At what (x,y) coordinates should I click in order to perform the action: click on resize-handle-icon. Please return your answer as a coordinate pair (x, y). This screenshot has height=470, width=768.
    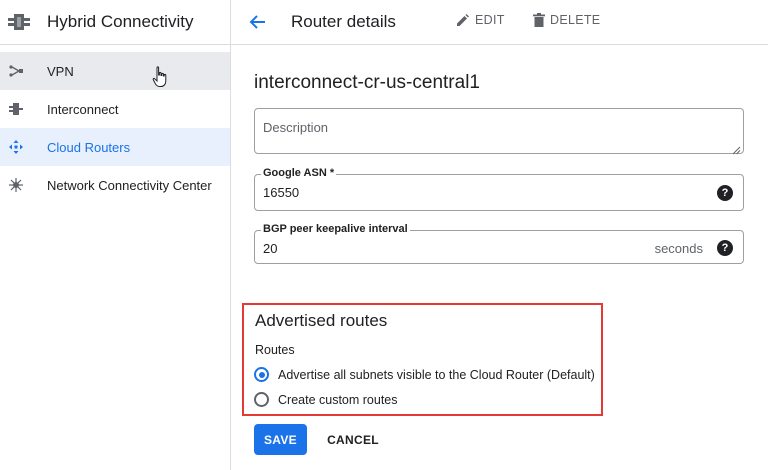
    Looking at the image, I should click on (736, 148).